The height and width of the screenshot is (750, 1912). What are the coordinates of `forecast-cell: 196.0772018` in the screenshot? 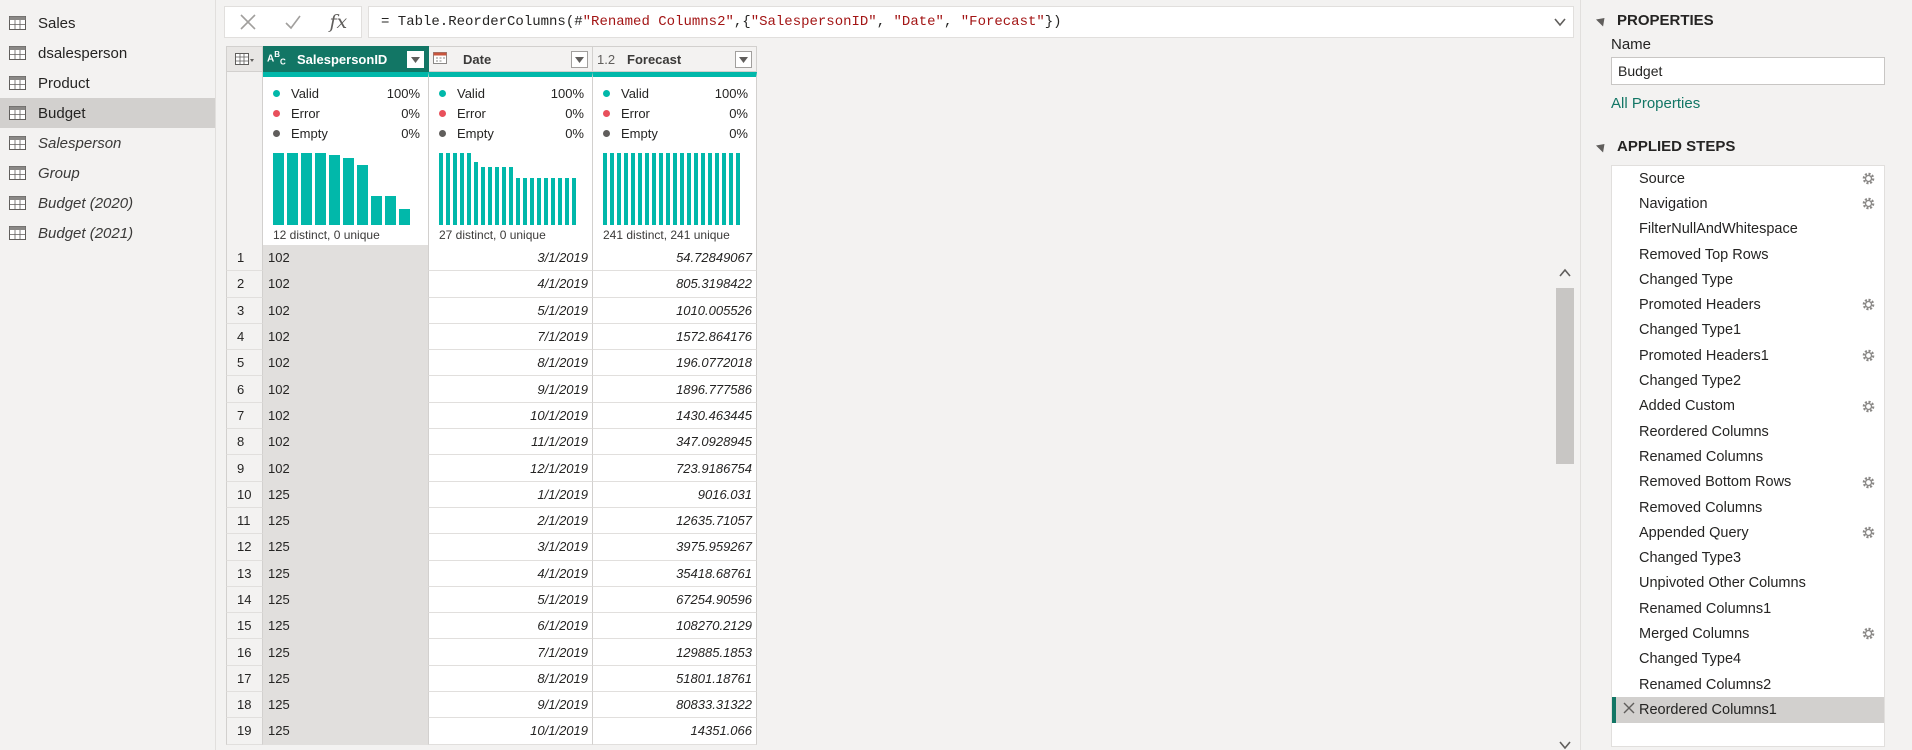 It's located at (675, 363).